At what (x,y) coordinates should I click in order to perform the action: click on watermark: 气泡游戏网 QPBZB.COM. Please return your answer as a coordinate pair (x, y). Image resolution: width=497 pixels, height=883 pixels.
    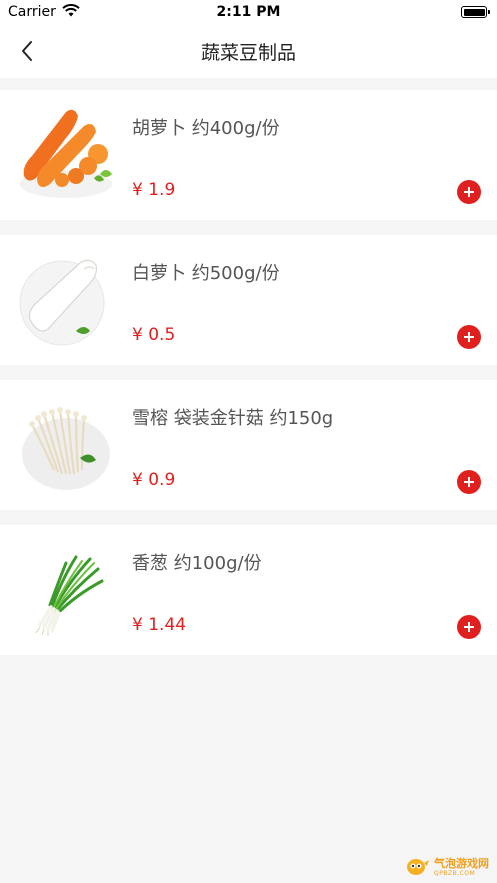
    Looking at the image, I should click on (447, 867).